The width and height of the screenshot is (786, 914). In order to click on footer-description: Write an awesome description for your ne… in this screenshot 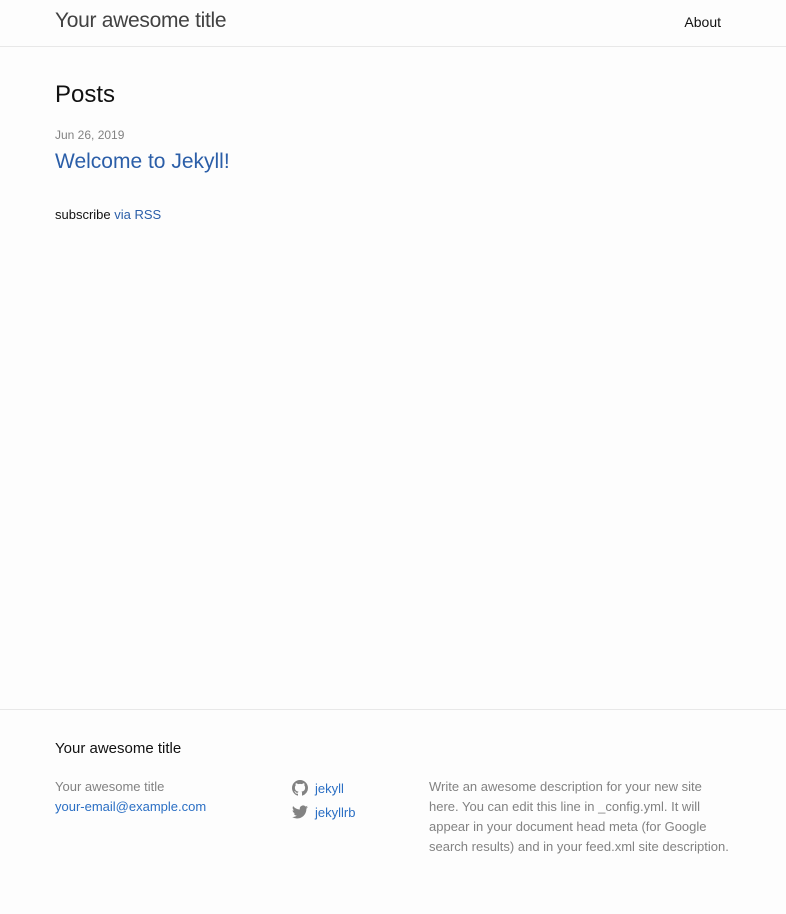, I will do `click(579, 816)`.